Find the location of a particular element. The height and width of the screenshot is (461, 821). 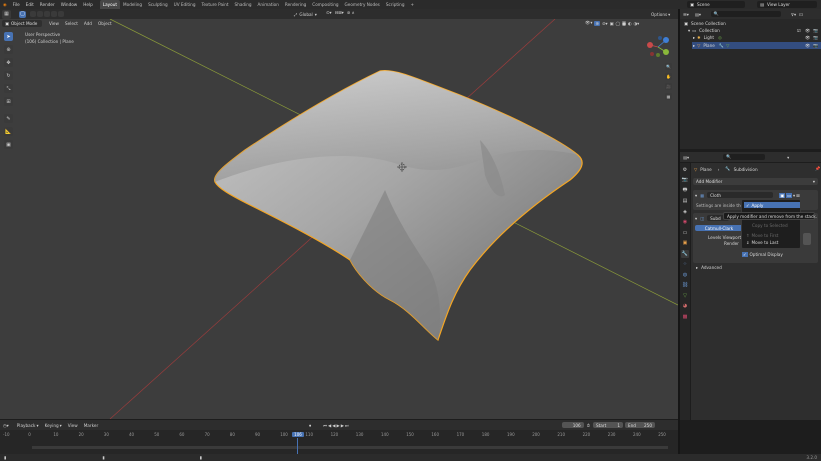

preview-range-icon: ⏱ is located at coordinates (588, 425).